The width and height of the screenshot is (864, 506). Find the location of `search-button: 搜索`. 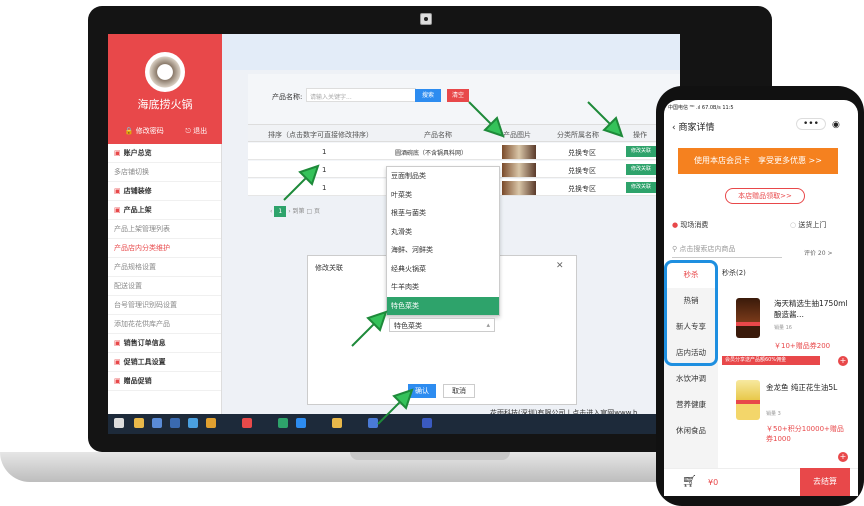

search-button: 搜索 is located at coordinates (428, 95).